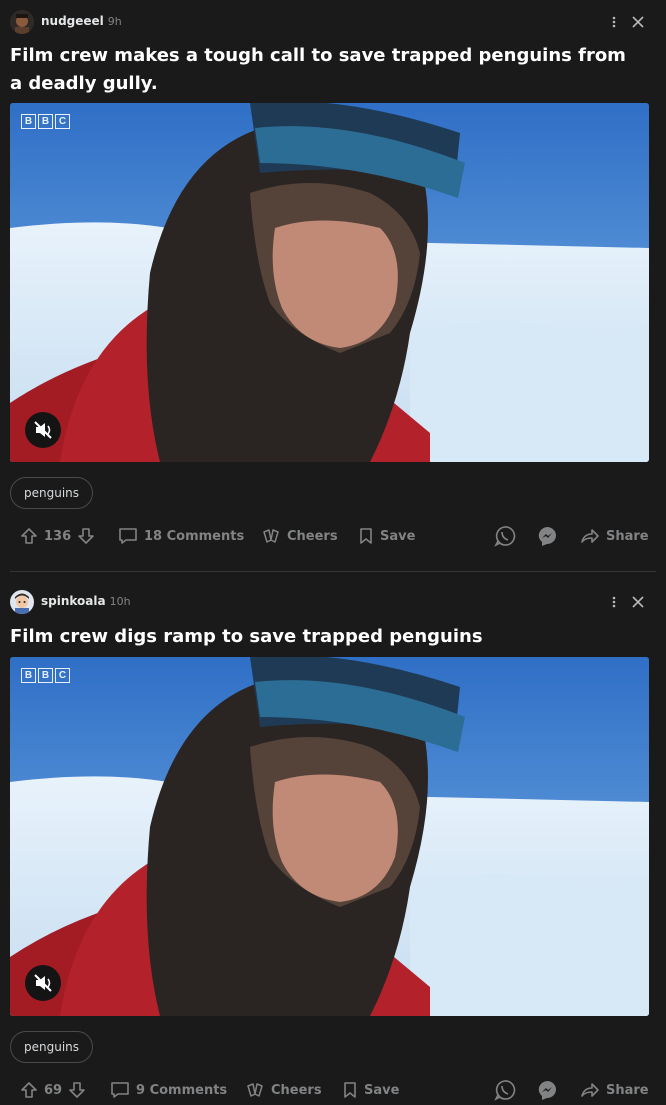  Describe the element at coordinates (182, 1090) in the screenshot. I see `comments-label: 9 Comments` at that location.